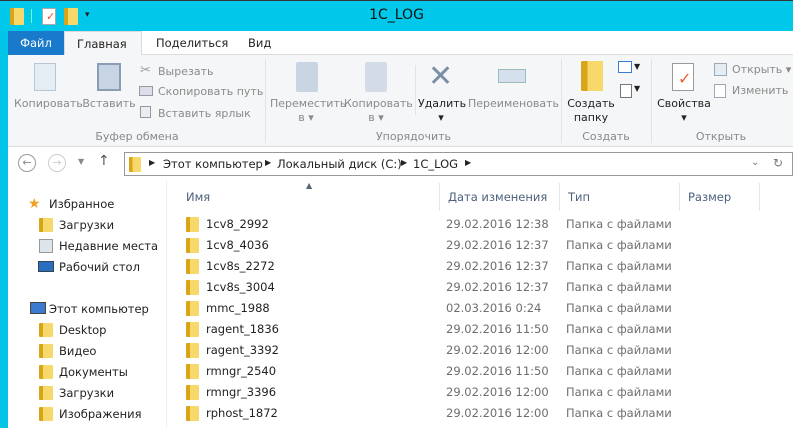 The height and width of the screenshot is (428, 793). Describe the element at coordinates (27, 163) in the screenshot. I see `back-button: ←` at that location.